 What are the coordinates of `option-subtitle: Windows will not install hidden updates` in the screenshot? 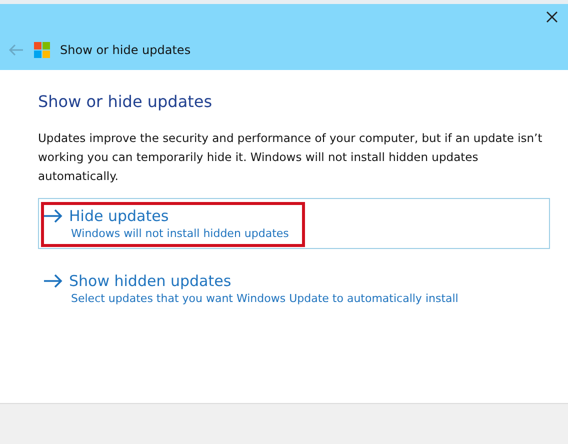 It's located at (180, 233).